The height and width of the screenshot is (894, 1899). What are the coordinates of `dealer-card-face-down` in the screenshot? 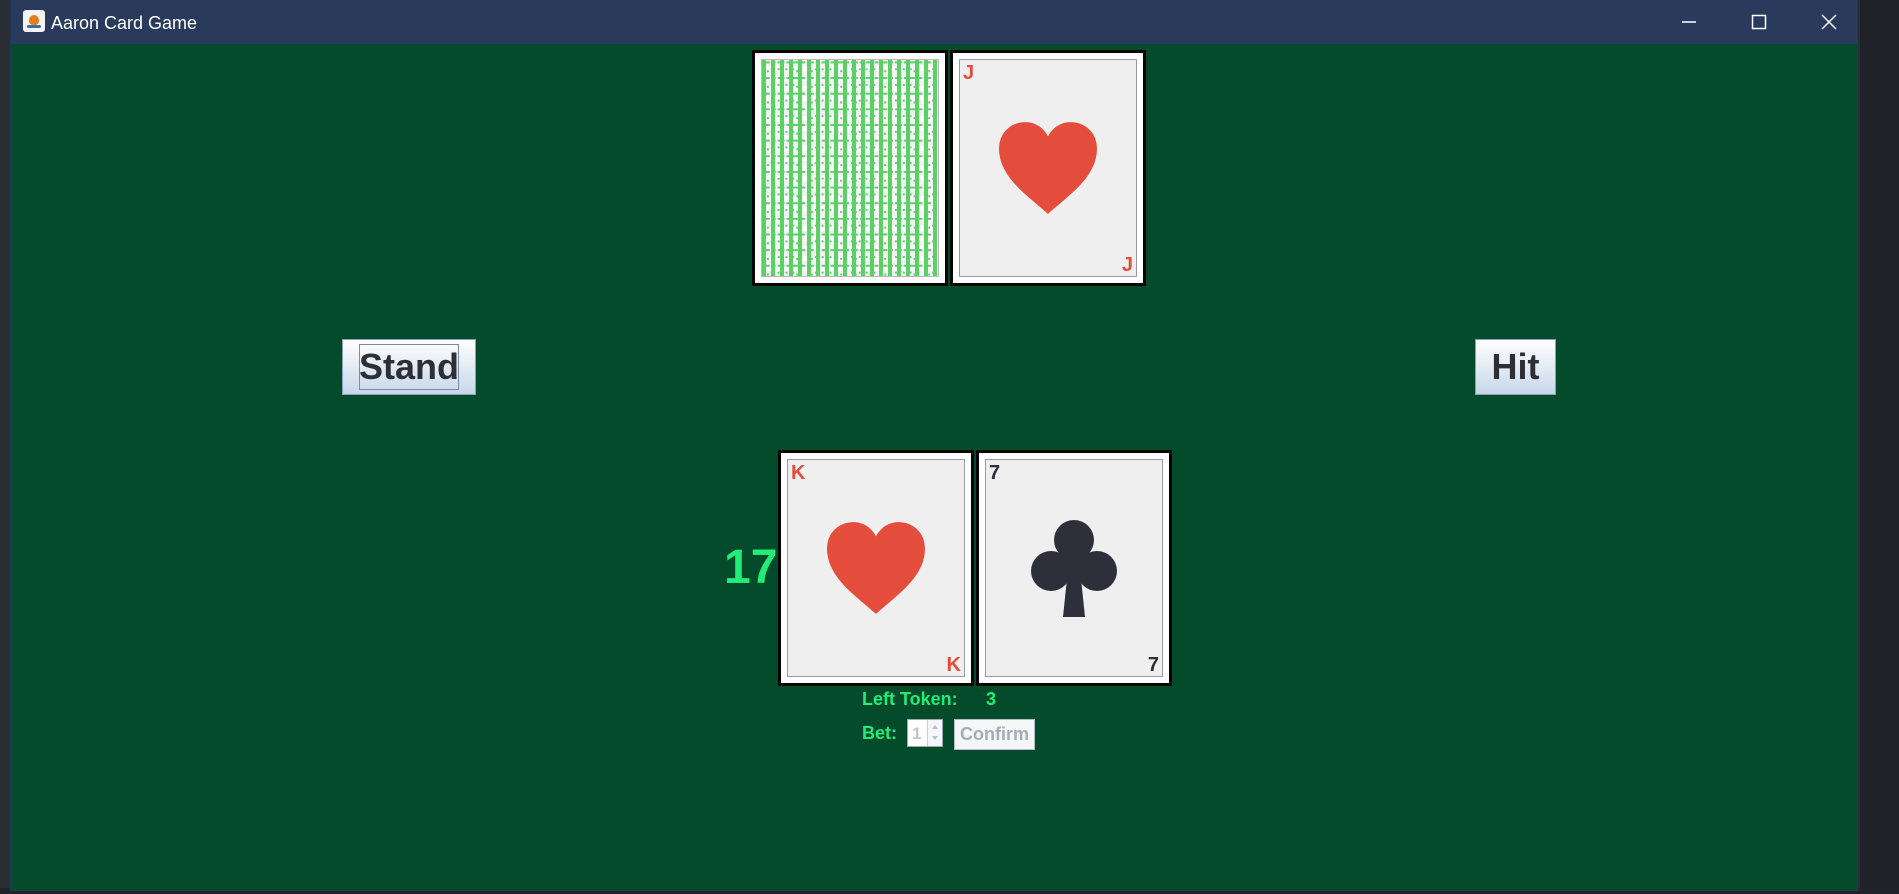 It's located at (850, 168).